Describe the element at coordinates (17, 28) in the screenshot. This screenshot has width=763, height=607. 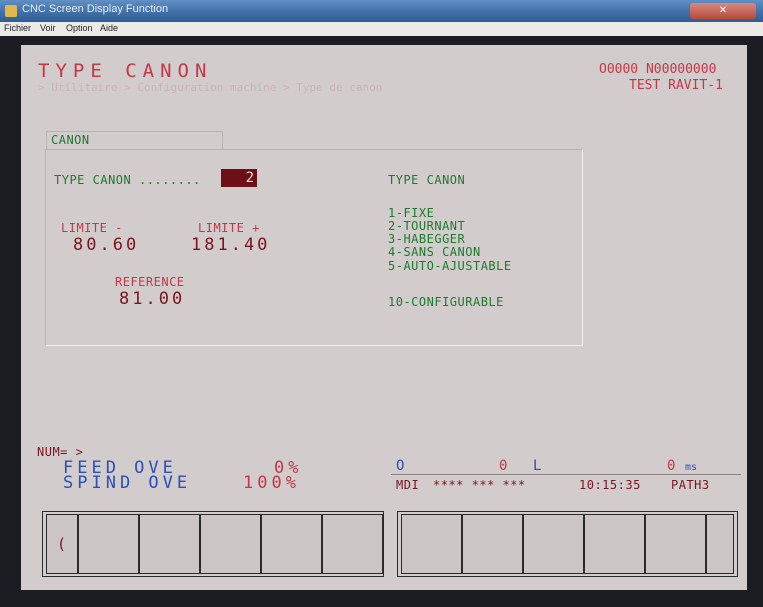
I see `menu-fichier: Fichier` at that location.